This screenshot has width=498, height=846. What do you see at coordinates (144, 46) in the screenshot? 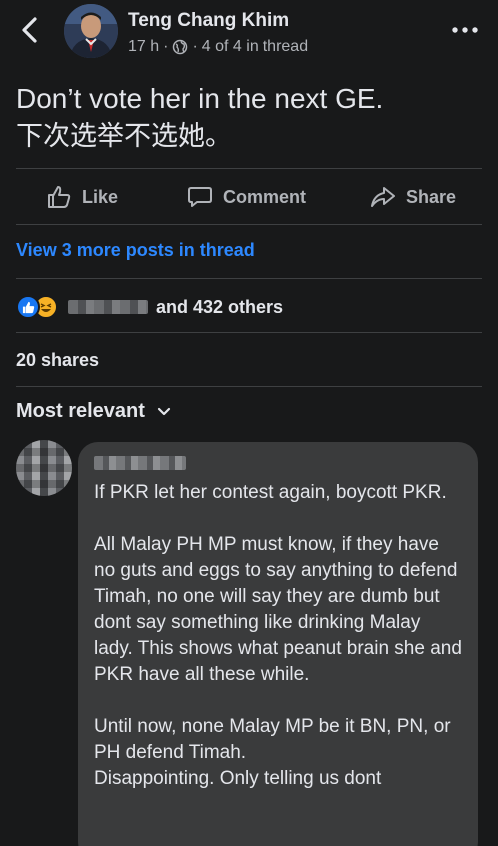
I see `post-time: 17 h` at bounding box center [144, 46].